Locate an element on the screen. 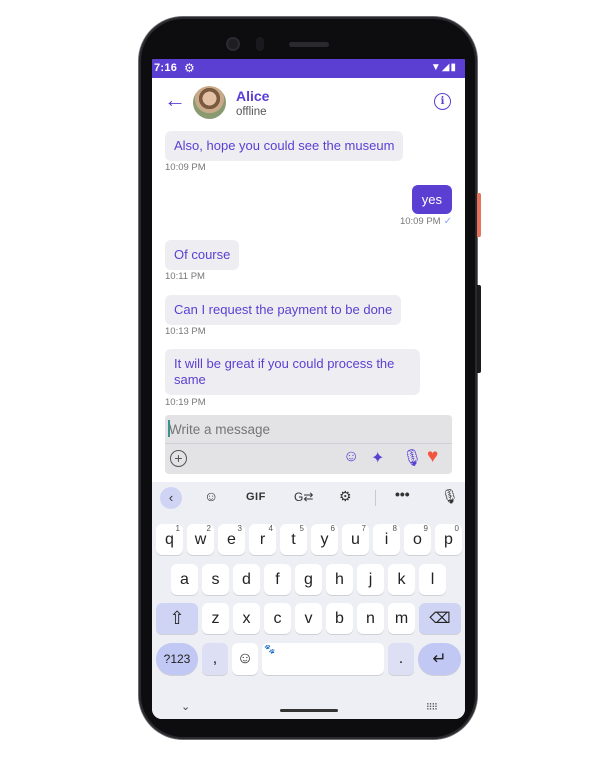 The height and width of the screenshot is (761, 612). chat-header: ← Alice offline i is located at coordinates (308, 103).